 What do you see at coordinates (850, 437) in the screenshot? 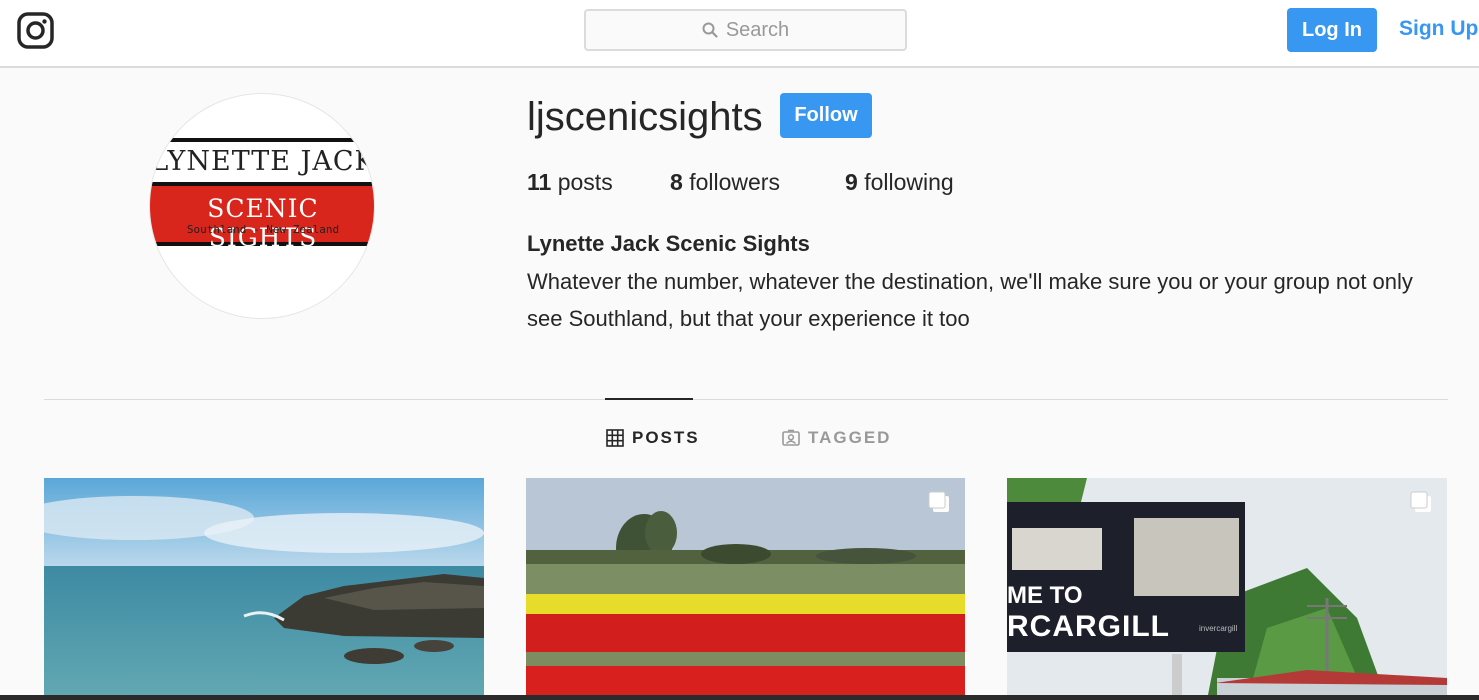
I see `tab-tagged-label: TAGGED` at bounding box center [850, 437].